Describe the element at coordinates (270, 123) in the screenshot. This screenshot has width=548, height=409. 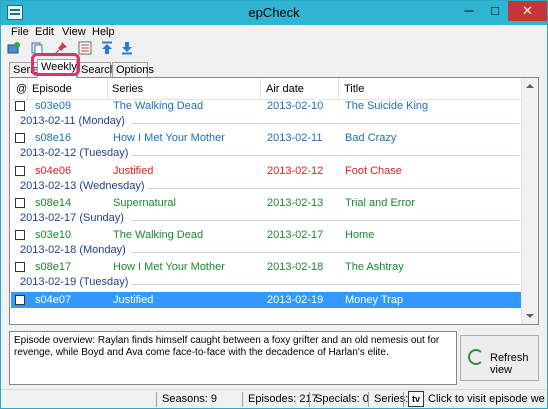
I see `group-header: 2013-02-11 (Monday)` at that location.